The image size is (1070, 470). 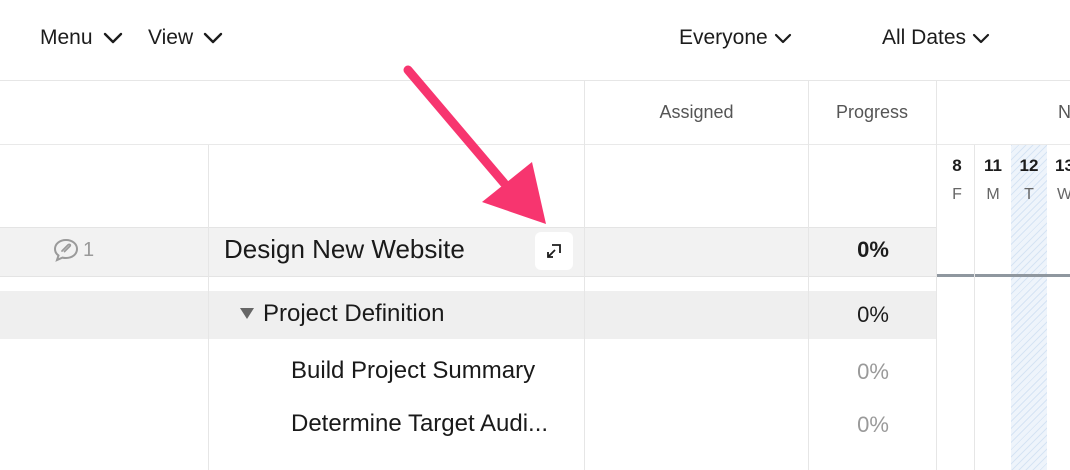 What do you see at coordinates (993, 194) in the screenshot?
I see `timeline-day-of-week: M` at bounding box center [993, 194].